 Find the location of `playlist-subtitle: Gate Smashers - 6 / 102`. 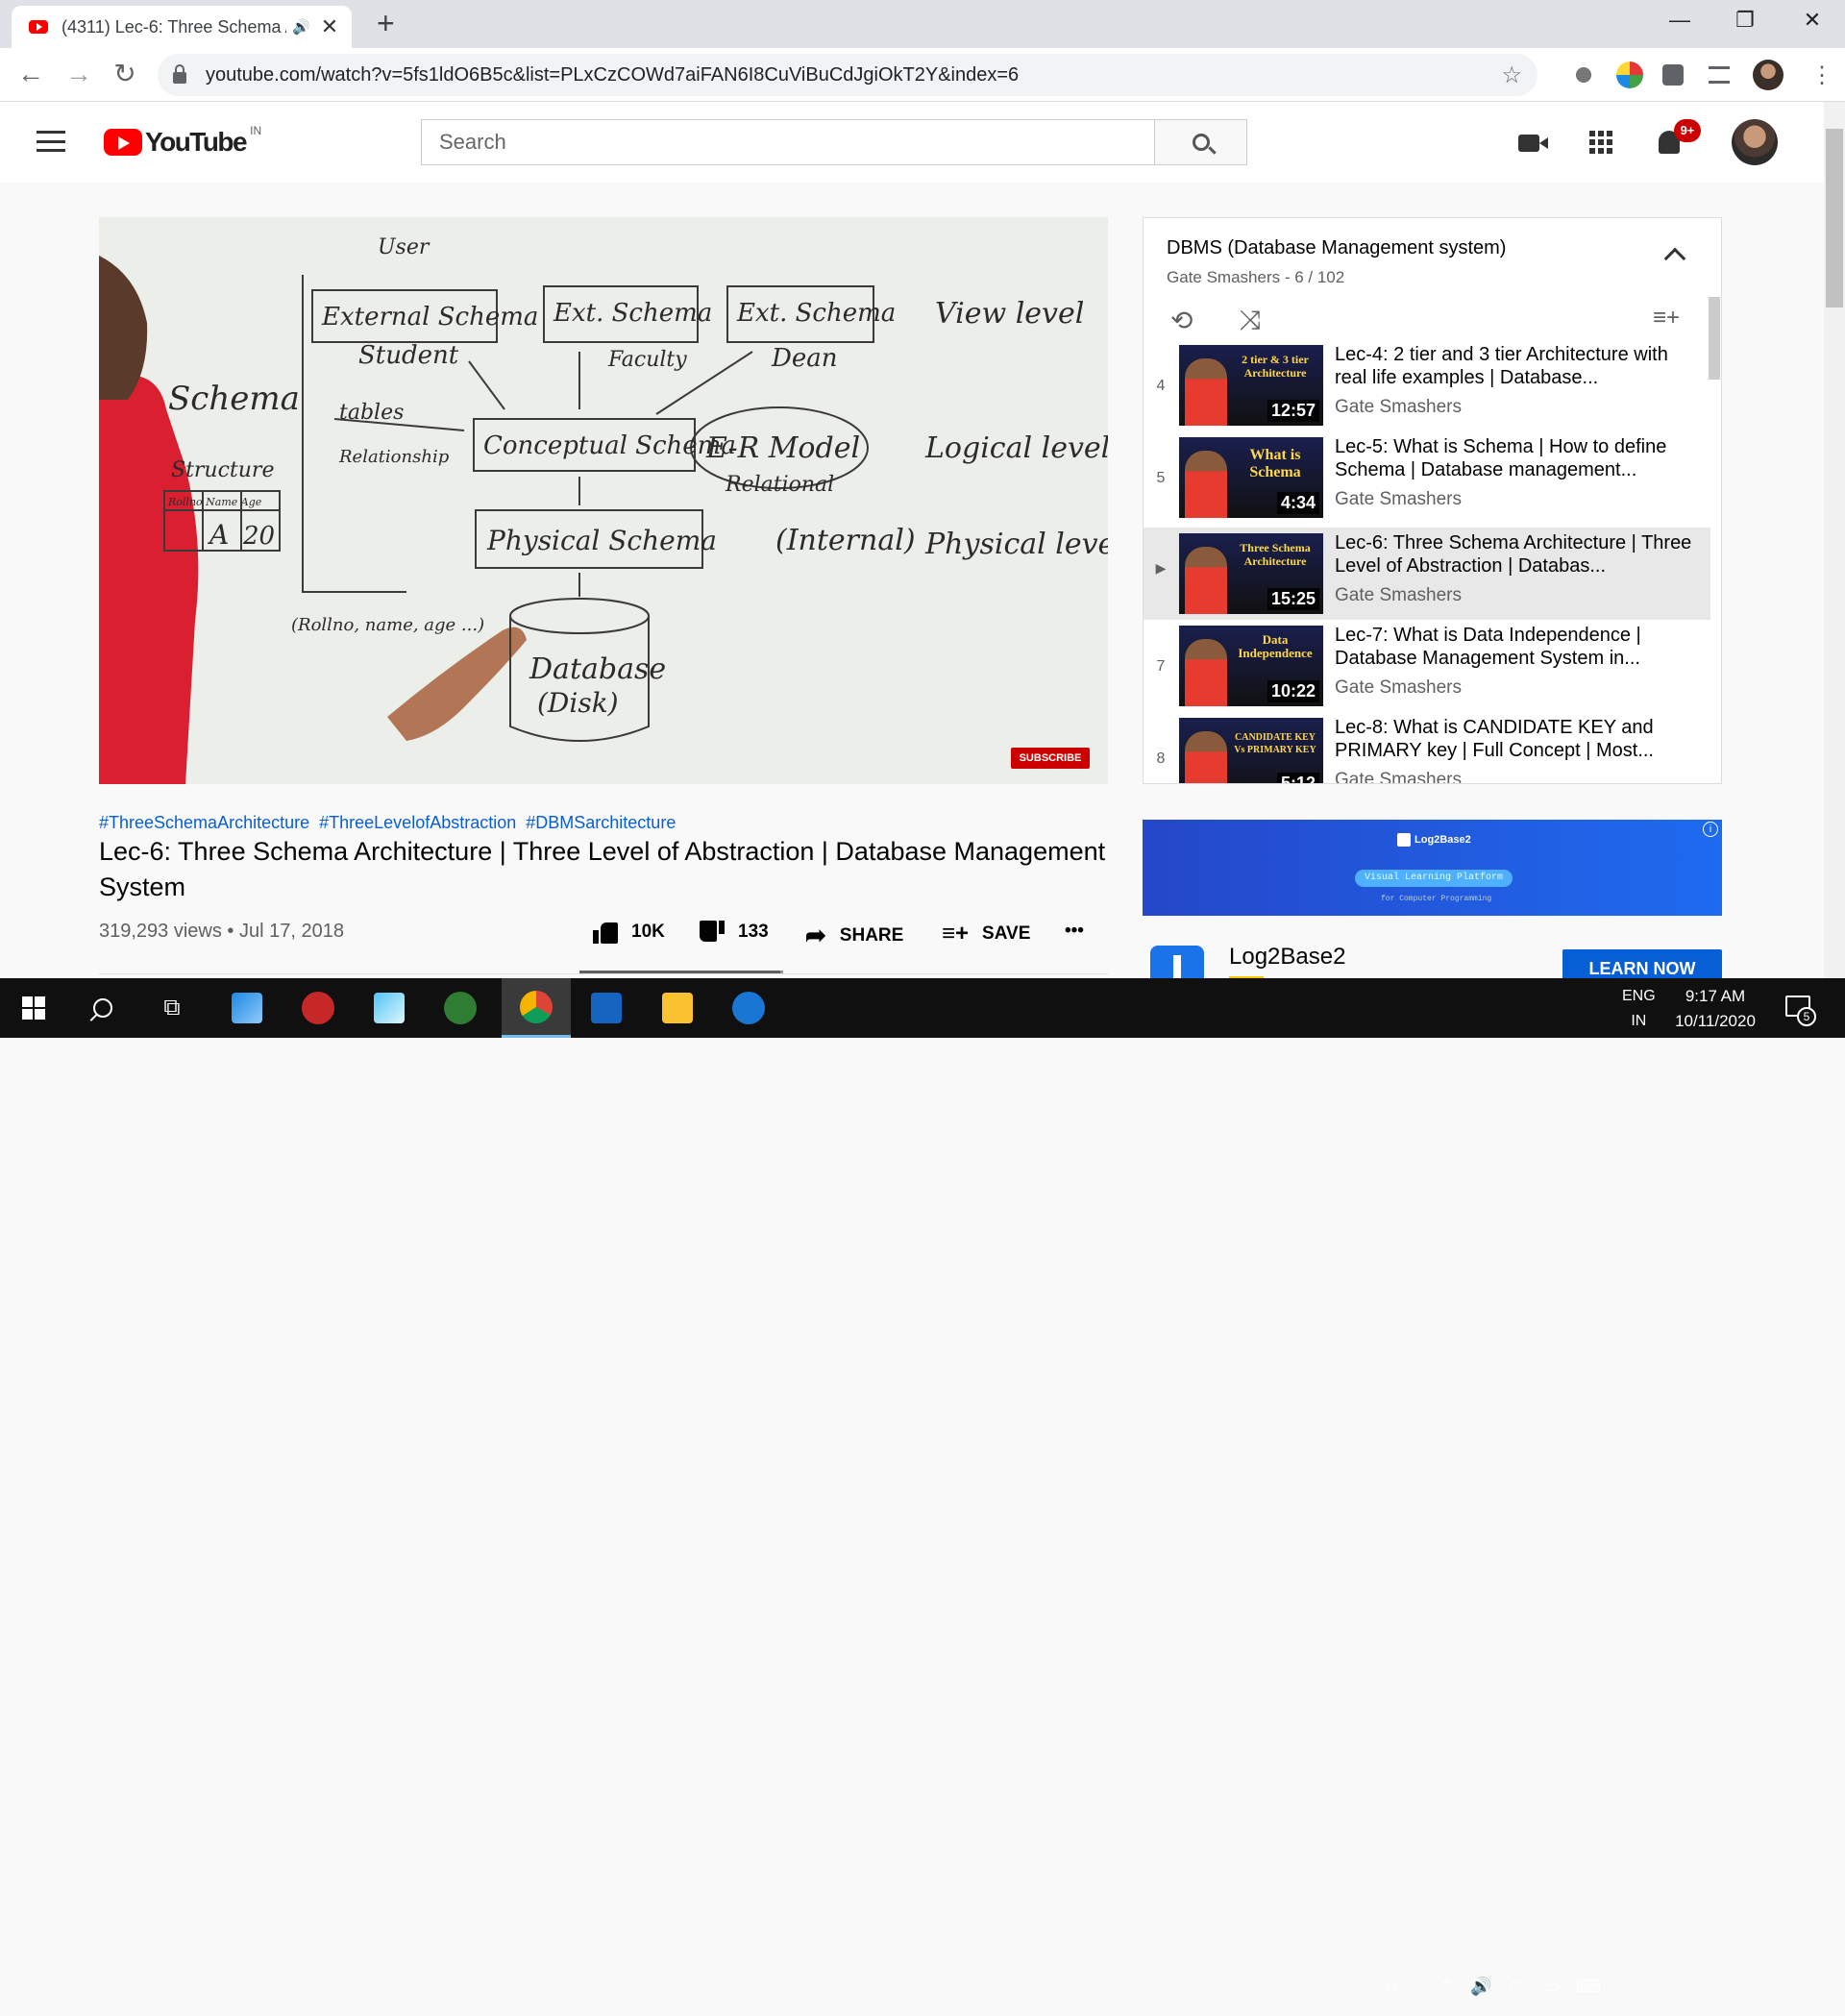

playlist-subtitle: Gate Smashers - 6 / 102 is located at coordinates (1256, 277).